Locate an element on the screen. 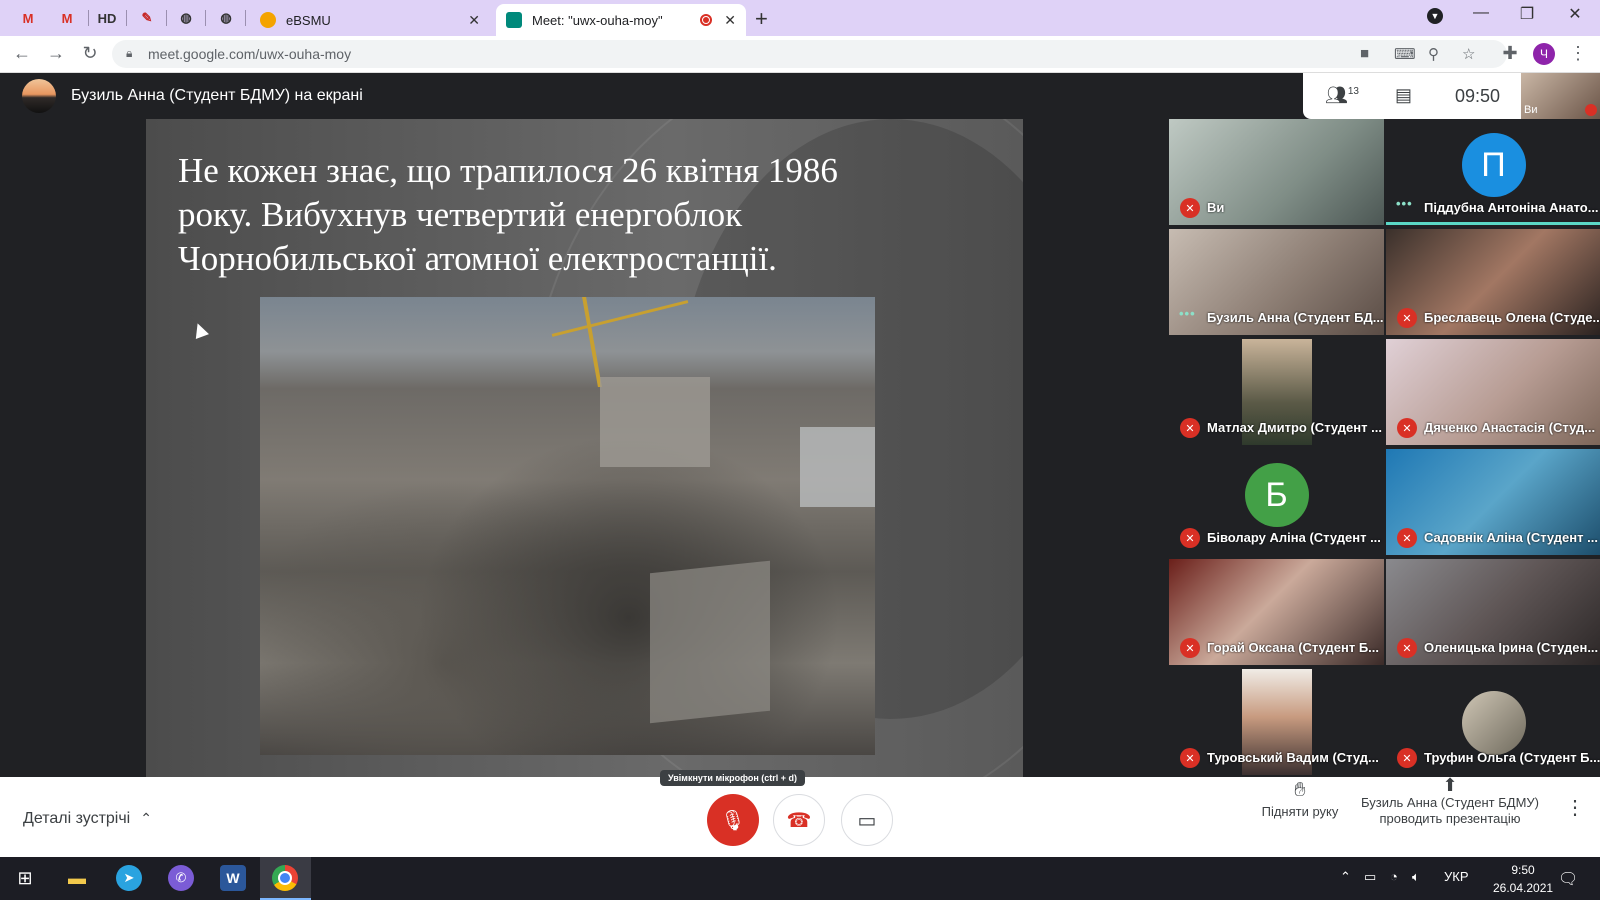 The width and height of the screenshot is (1600, 900). presenter-avatar is located at coordinates (39, 96).